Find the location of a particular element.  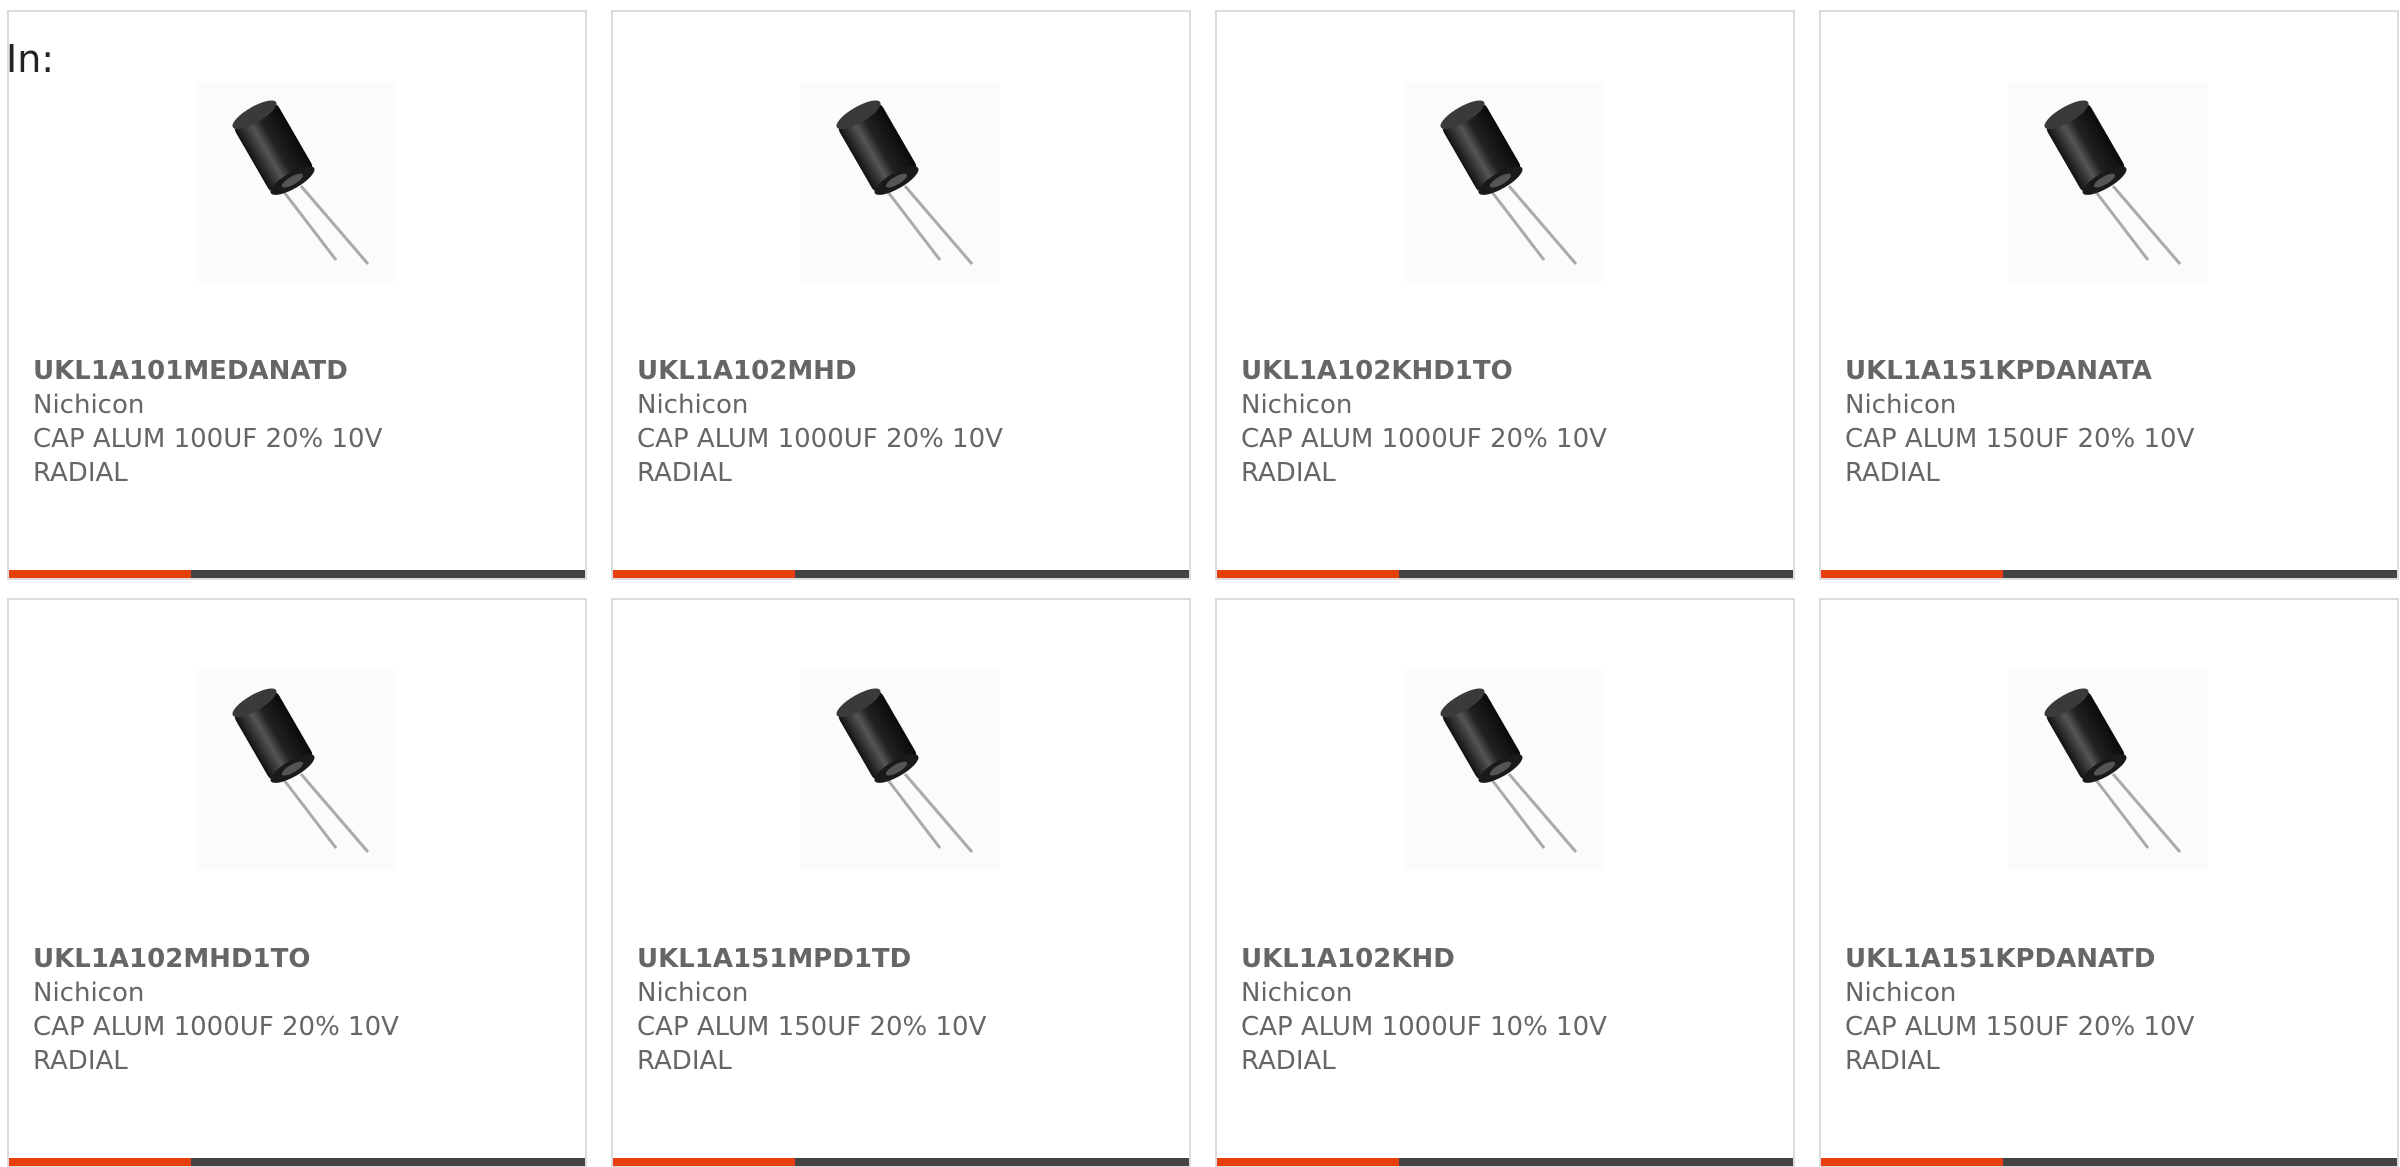

part-number-link: UKL1A102KHD1TO is located at coordinates (1505, 371).